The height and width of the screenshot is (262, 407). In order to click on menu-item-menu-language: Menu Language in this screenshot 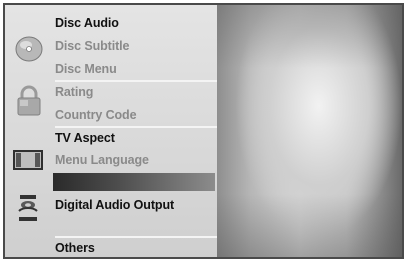, I will do `click(135, 160)`.